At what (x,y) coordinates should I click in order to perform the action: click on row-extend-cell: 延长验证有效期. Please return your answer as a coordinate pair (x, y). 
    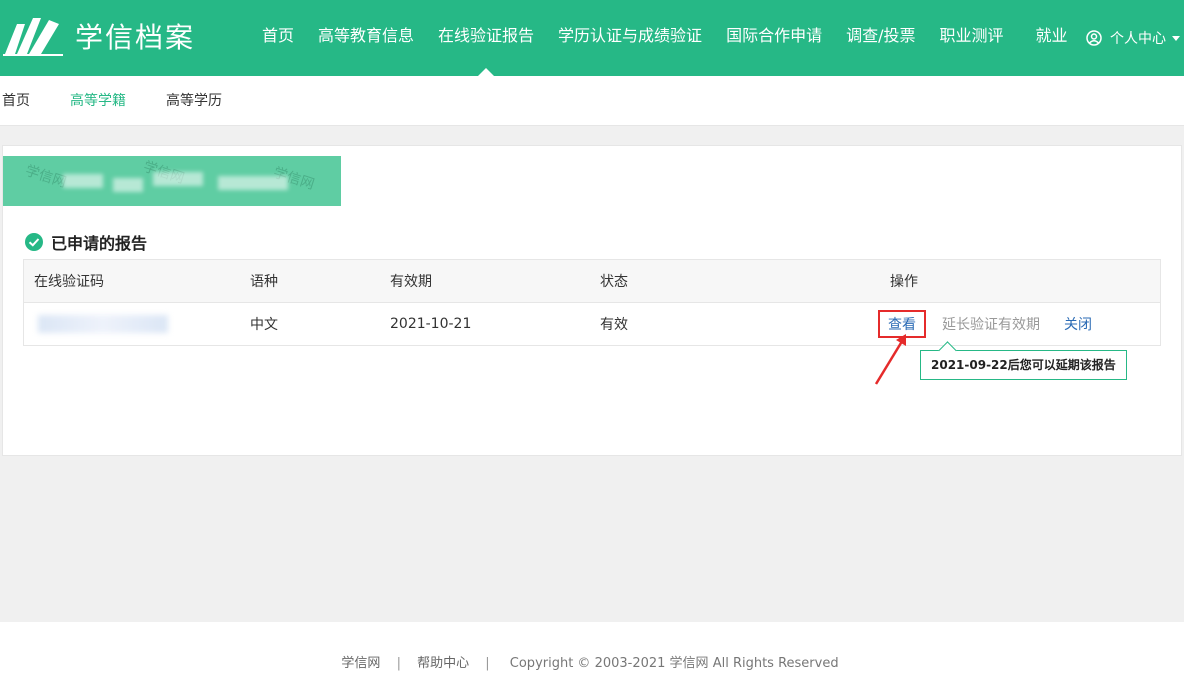
    Looking at the image, I should click on (991, 324).